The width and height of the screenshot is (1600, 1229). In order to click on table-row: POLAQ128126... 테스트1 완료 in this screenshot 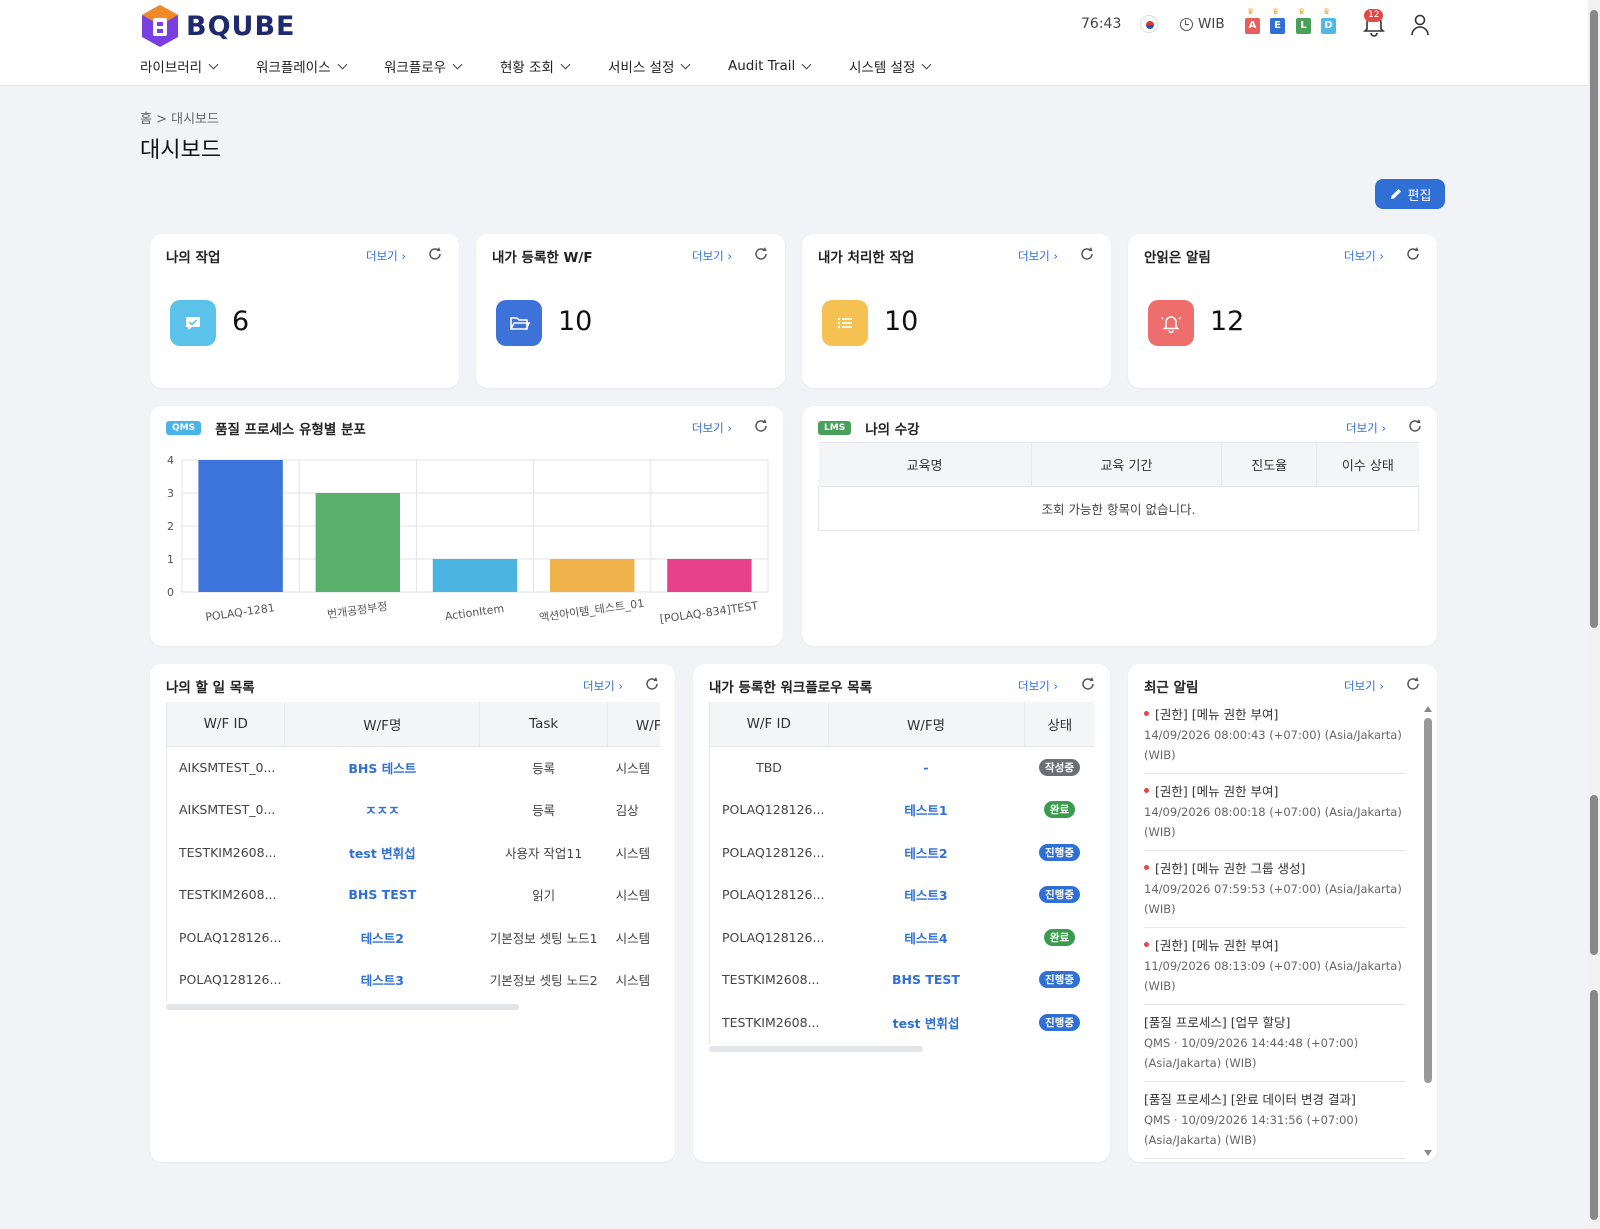, I will do `click(902, 810)`.